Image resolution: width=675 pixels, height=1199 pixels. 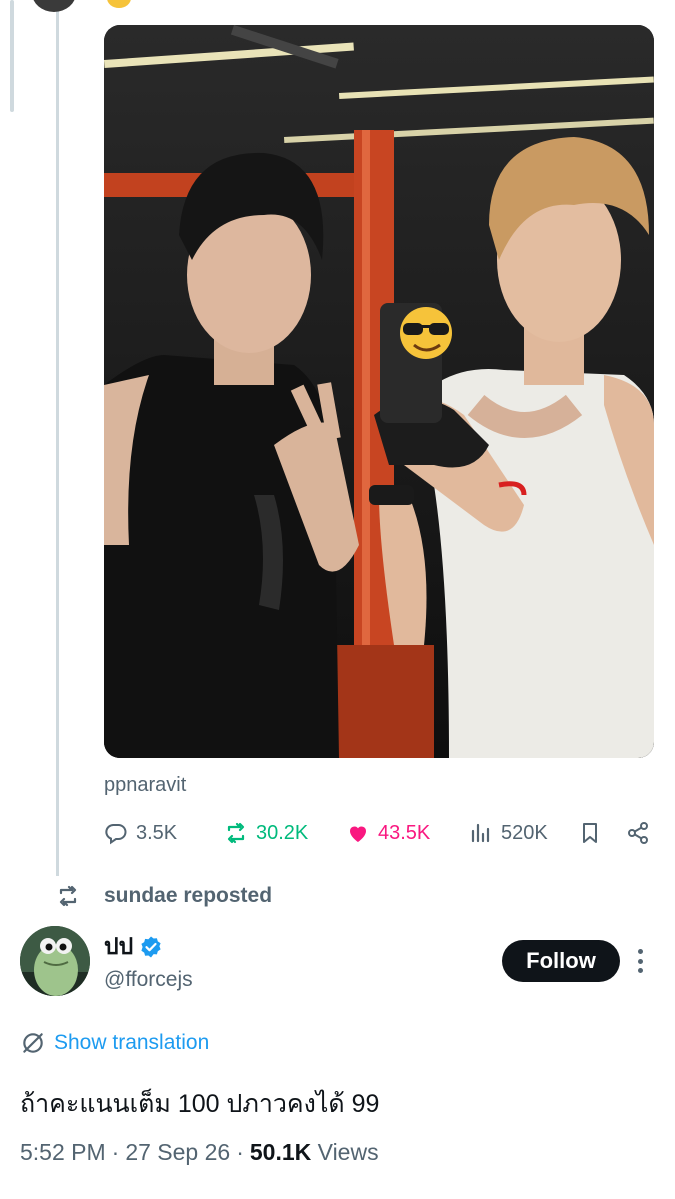 What do you see at coordinates (358, 834) in the screenshot?
I see `heart-icon` at bounding box center [358, 834].